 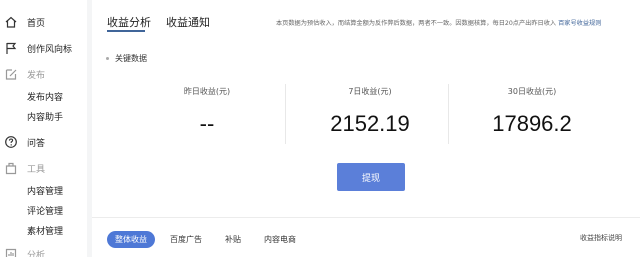 What do you see at coordinates (36, 143) in the screenshot?
I see `sidebar-item-label: 问答` at bounding box center [36, 143].